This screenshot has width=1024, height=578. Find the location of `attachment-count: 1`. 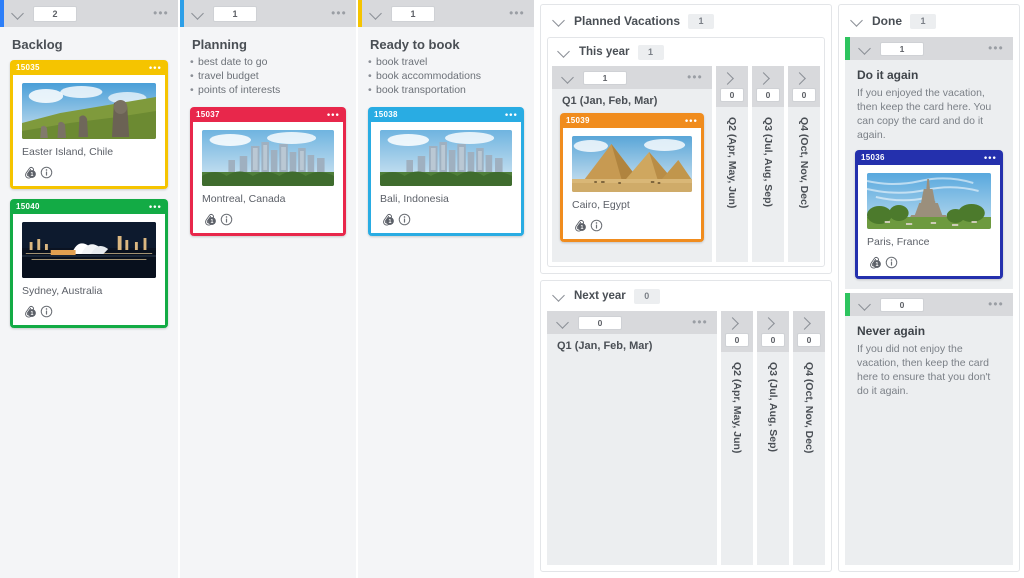

attachment-count: 1 is located at coordinates (31, 175).